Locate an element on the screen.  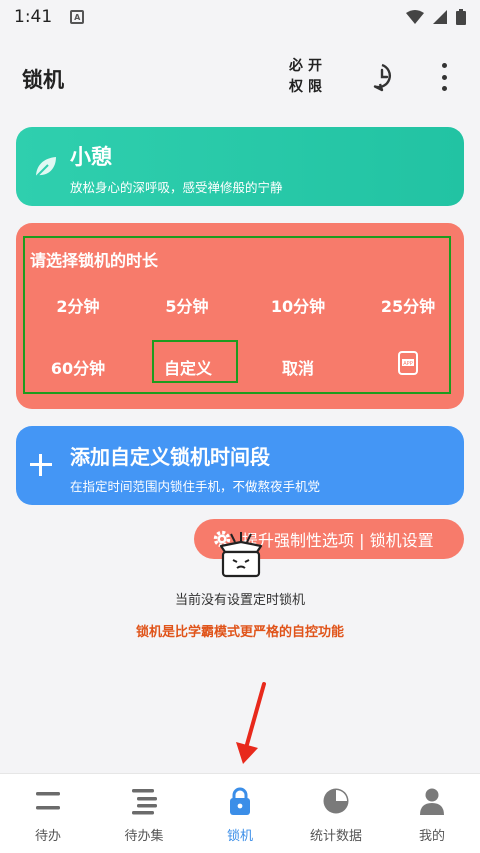
signal-icon is located at coordinates (440, 17).